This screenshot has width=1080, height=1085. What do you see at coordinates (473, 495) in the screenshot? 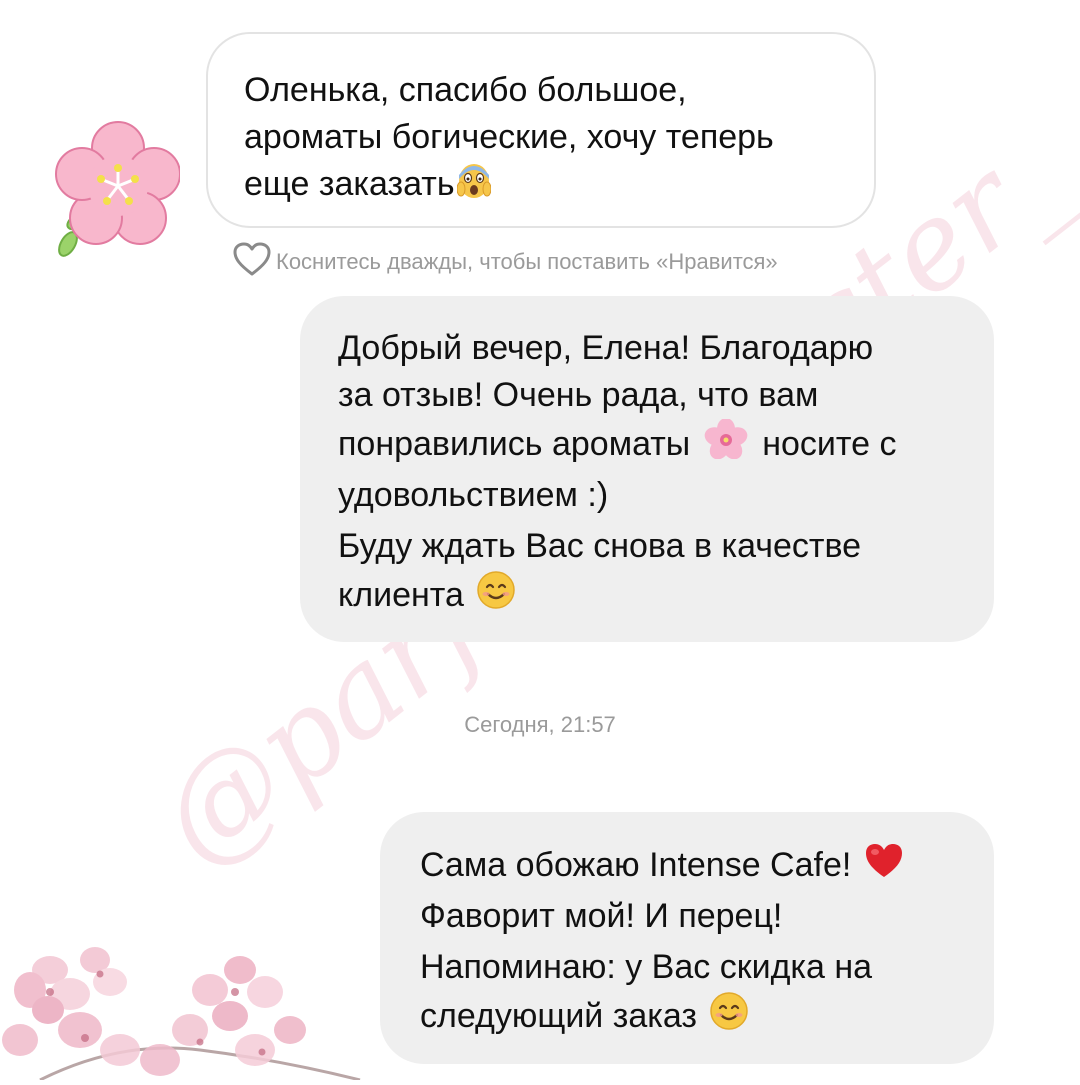
I see `outgoing-message-line: удовольствием :)` at bounding box center [473, 495].